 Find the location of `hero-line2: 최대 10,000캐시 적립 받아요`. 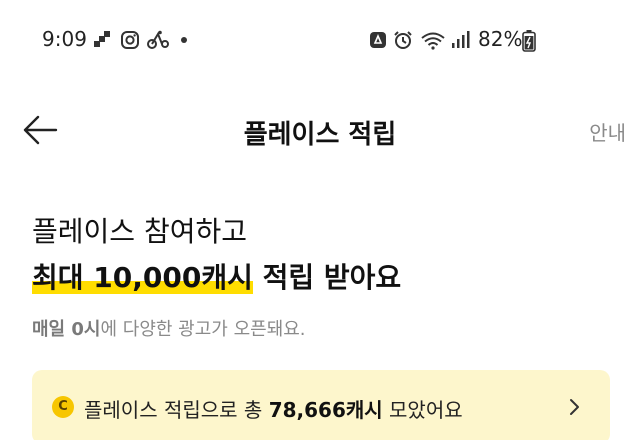

hero-line2: 최대 10,000캐시 적립 받아요 is located at coordinates (216, 276).